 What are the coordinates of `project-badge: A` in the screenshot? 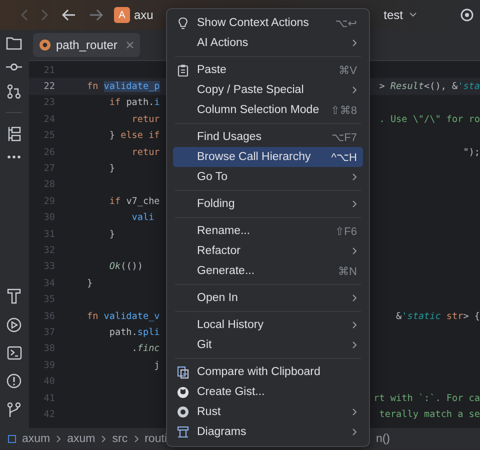 It's located at (122, 15).